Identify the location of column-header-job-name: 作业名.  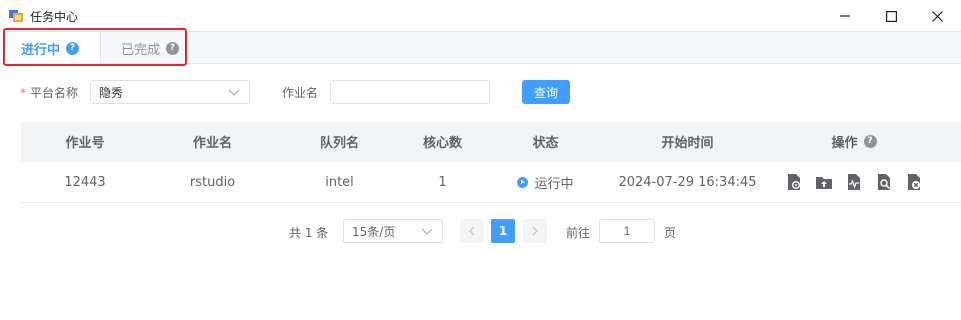
(212, 143).